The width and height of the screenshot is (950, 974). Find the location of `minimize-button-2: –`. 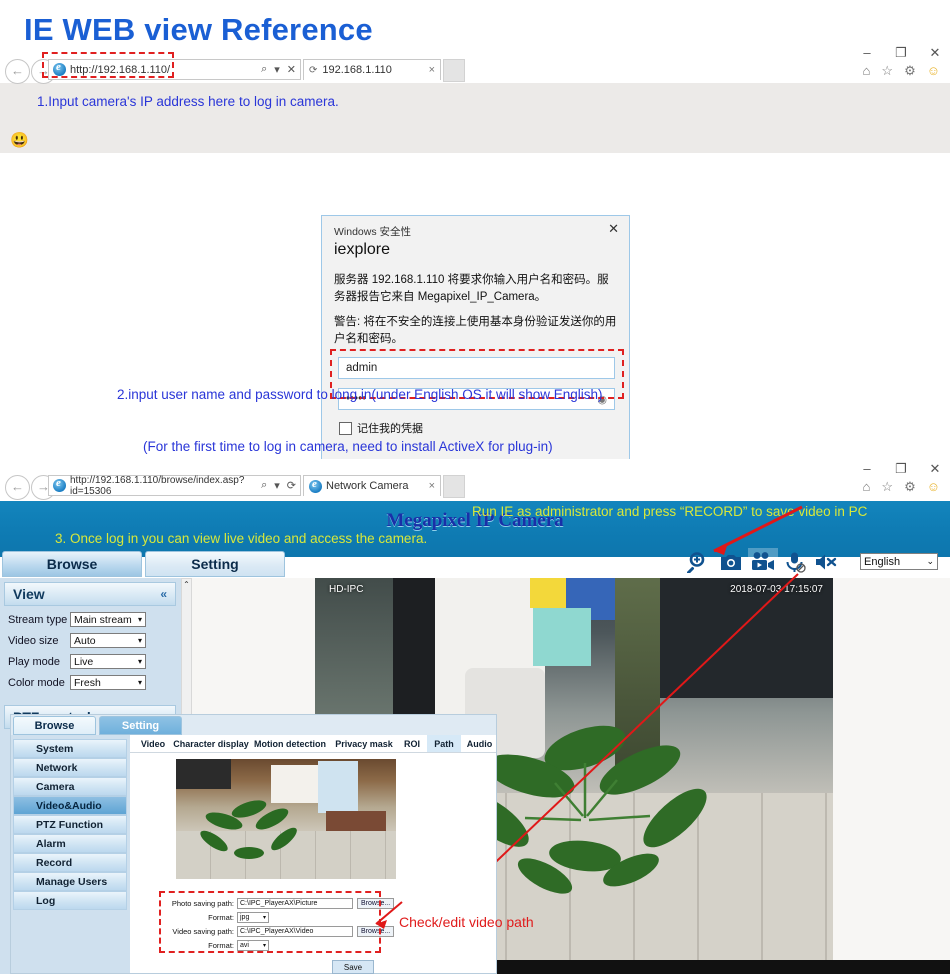

minimize-button-2: – is located at coordinates (867, 469).